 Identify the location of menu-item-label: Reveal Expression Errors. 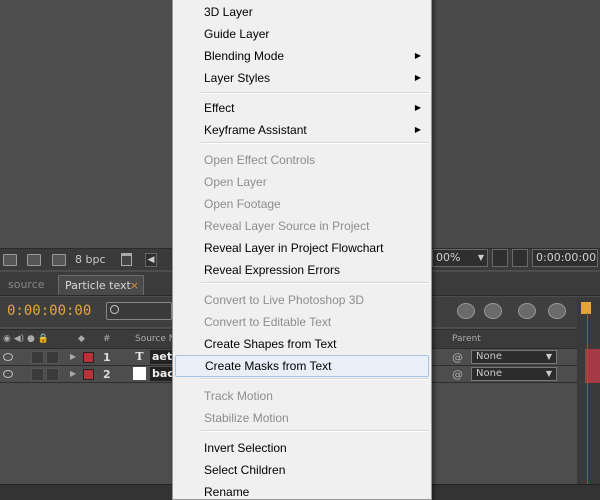
(272, 270).